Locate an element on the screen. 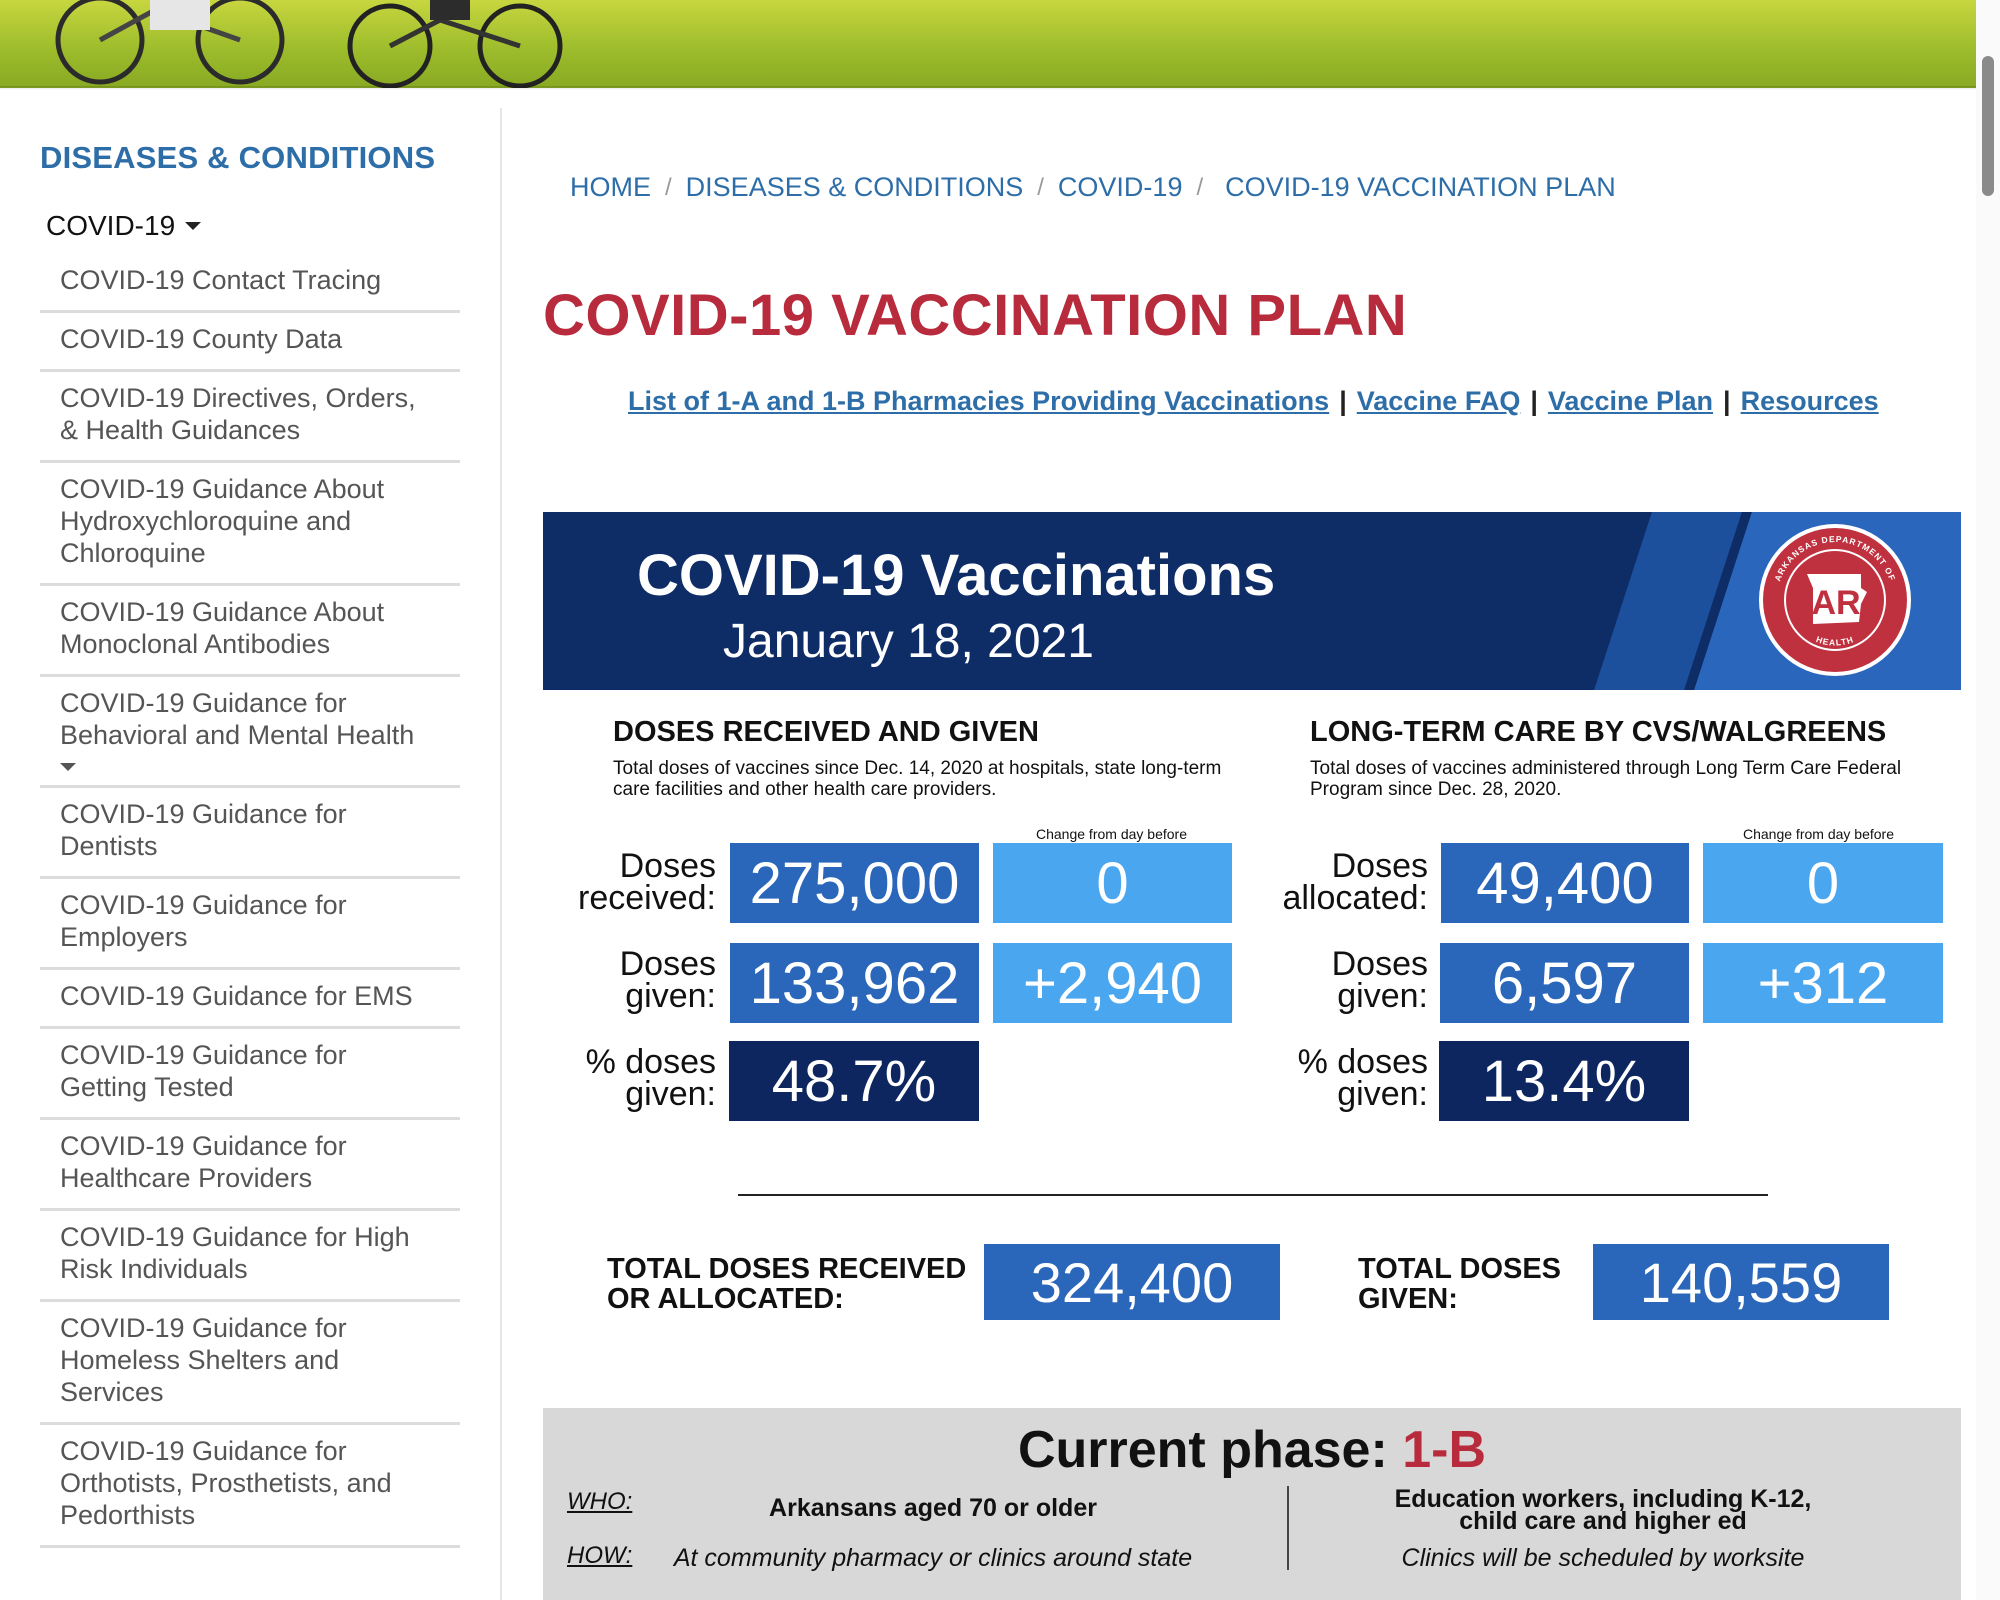 Image resolution: width=2000 pixels, height=1600 pixels. sidebar-item-employers: COVID-19 Guidance for Employers is located at coordinates (250, 924).